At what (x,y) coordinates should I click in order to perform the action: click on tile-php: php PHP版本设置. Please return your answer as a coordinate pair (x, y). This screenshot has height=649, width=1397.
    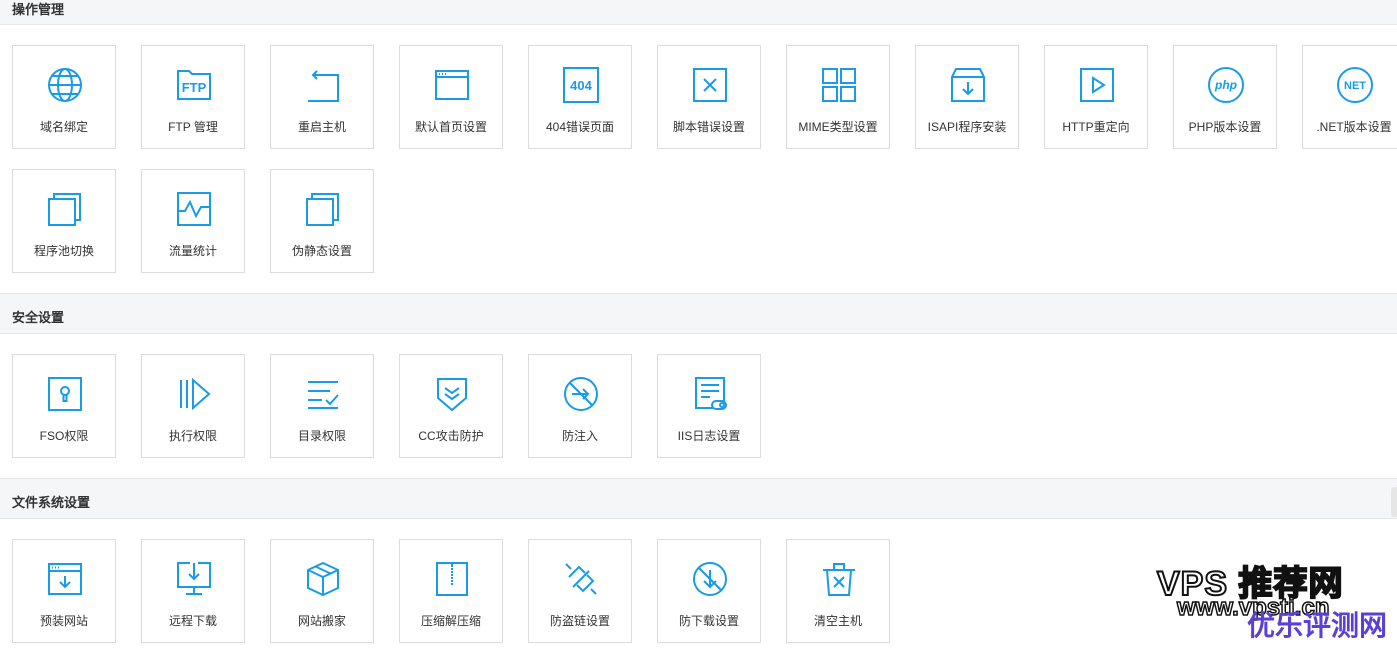
    Looking at the image, I should click on (1225, 97).